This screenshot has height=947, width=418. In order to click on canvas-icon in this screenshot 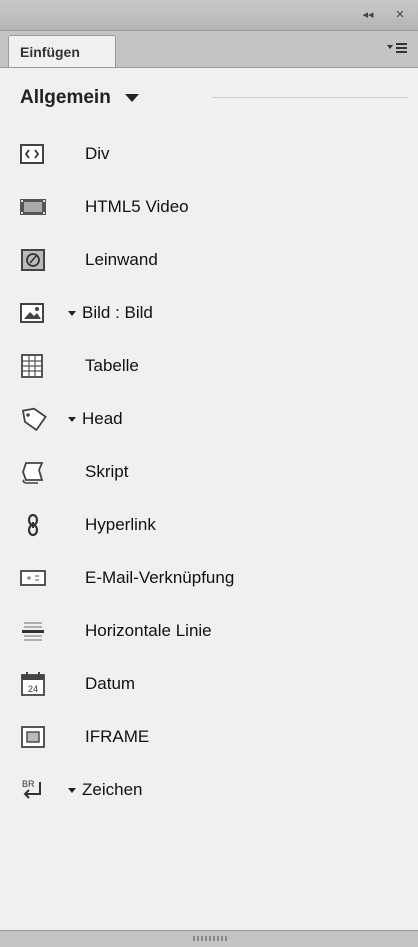, I will do `click(33, 260)`.